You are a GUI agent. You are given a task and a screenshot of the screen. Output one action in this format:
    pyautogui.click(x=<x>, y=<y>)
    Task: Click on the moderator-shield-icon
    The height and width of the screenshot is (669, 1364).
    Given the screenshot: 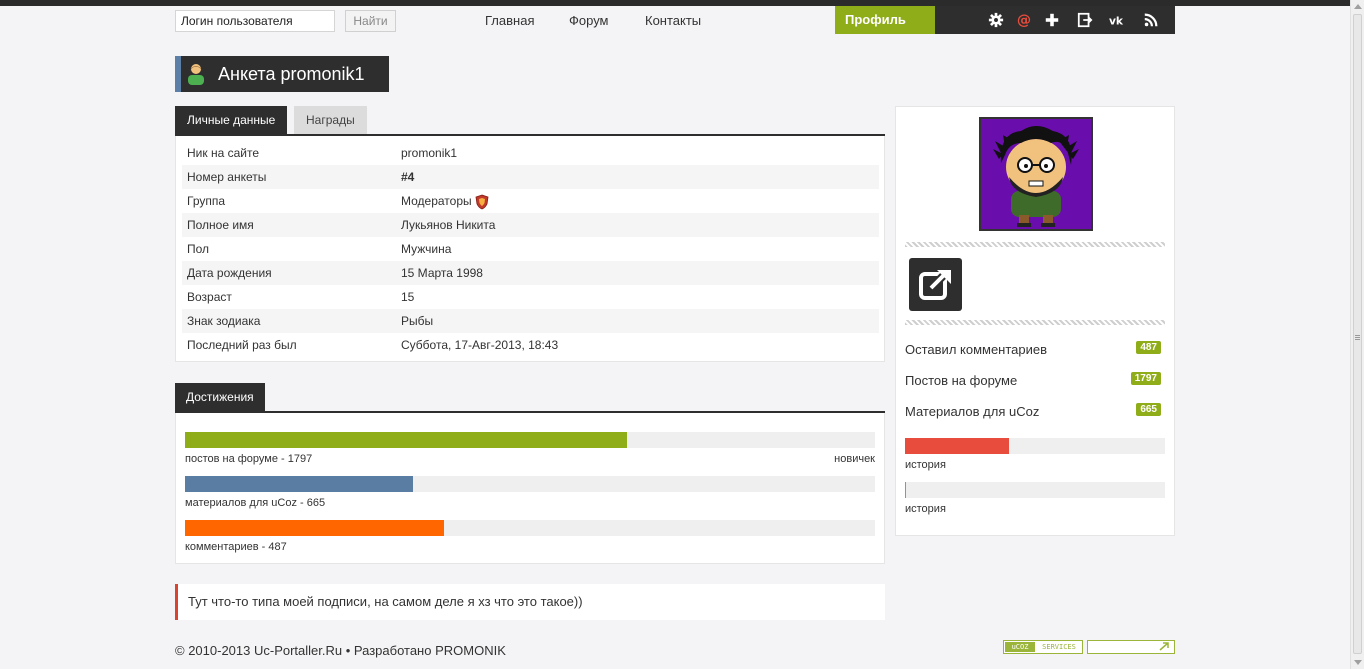 What is the action you would take?
    pyautogui.click(x=482, y=202)
    